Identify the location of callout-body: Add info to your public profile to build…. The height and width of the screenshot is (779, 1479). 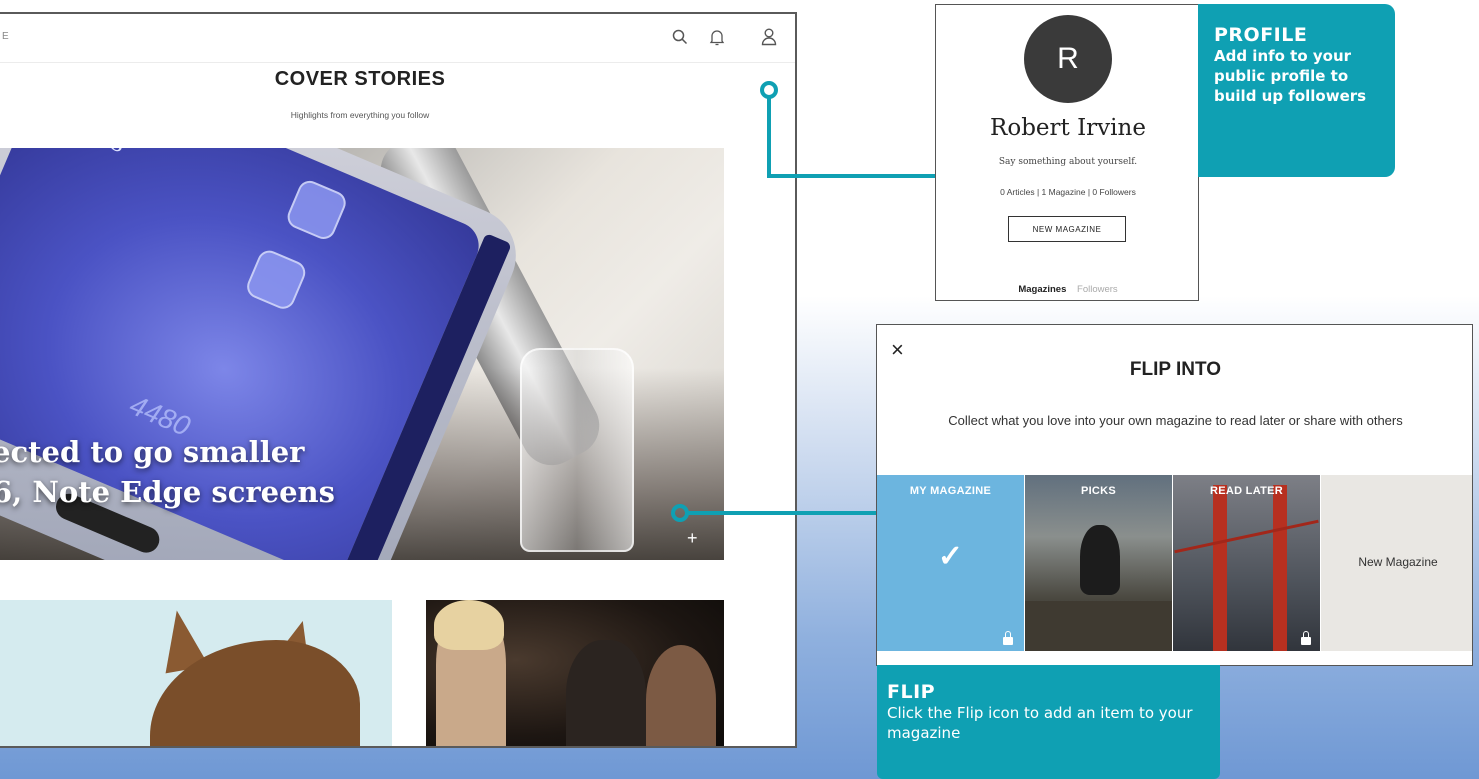
(1290, 76).